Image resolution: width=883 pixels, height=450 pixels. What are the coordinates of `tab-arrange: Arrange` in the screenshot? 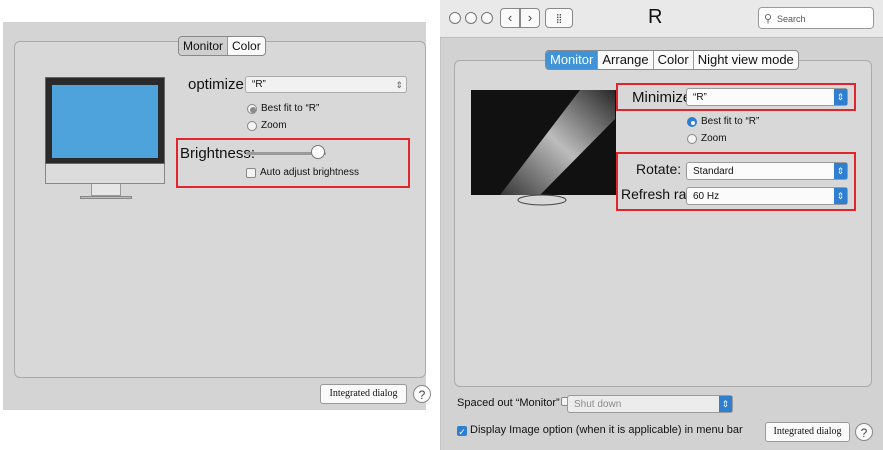 It's located at (626, 60).